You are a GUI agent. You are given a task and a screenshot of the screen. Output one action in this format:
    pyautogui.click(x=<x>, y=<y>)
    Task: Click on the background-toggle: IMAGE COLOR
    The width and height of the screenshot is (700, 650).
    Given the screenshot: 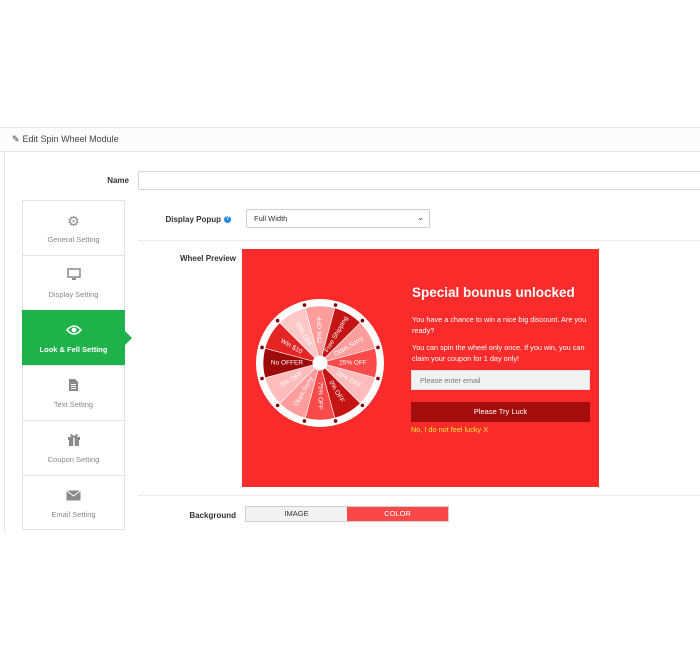 What is the action you would take?
    pyautogui.click(x=347, y=514)
    